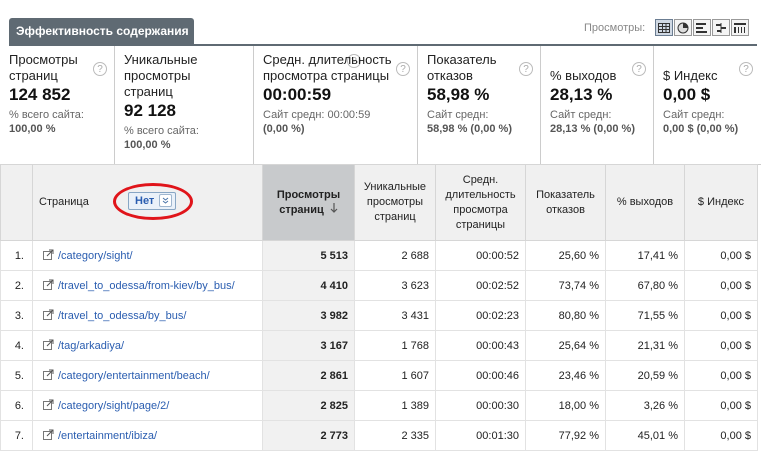  I want to click on header-avg-time: Средн. длительность просмотра страницы, so click(480, 202).